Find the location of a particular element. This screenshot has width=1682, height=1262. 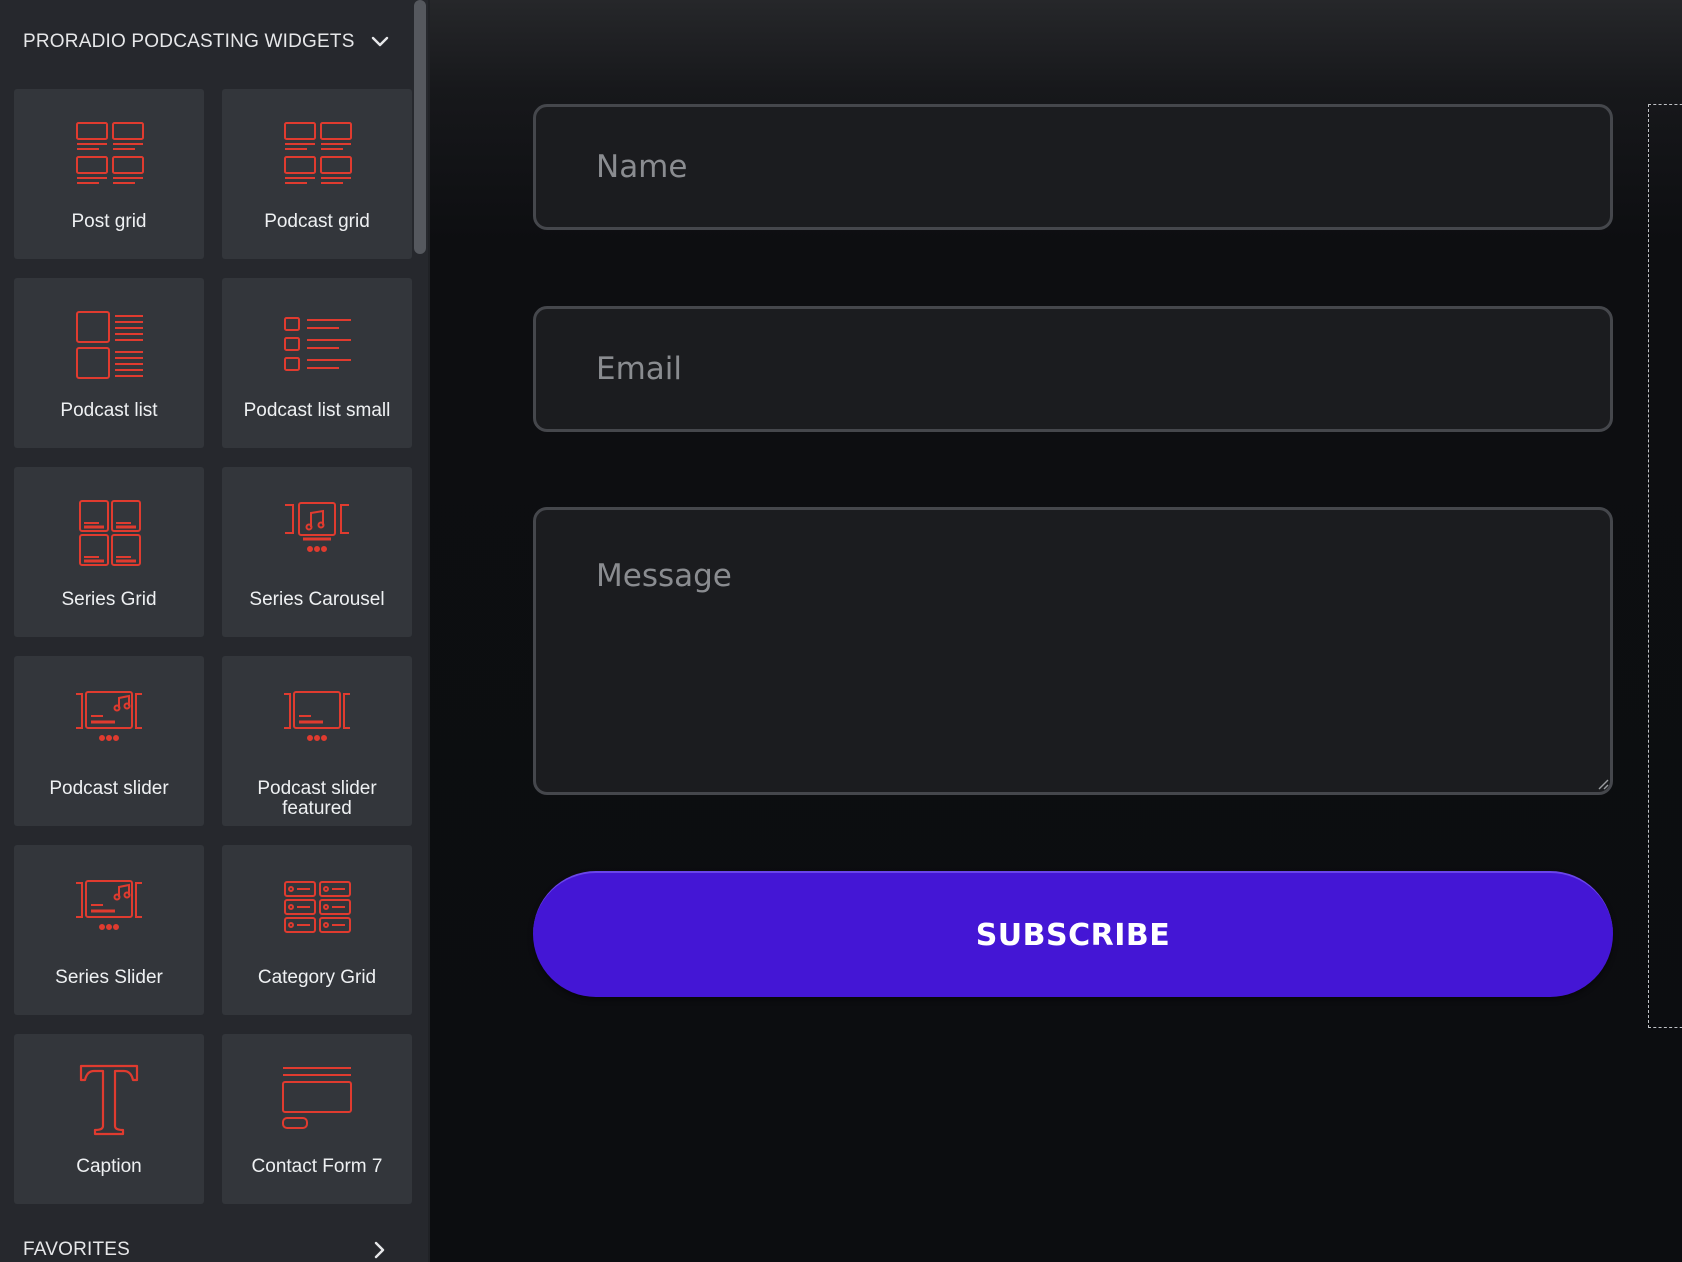

section-header-proradio: PRORADIO PODCASTING WIDGETS is located at coordinates (206, 42).